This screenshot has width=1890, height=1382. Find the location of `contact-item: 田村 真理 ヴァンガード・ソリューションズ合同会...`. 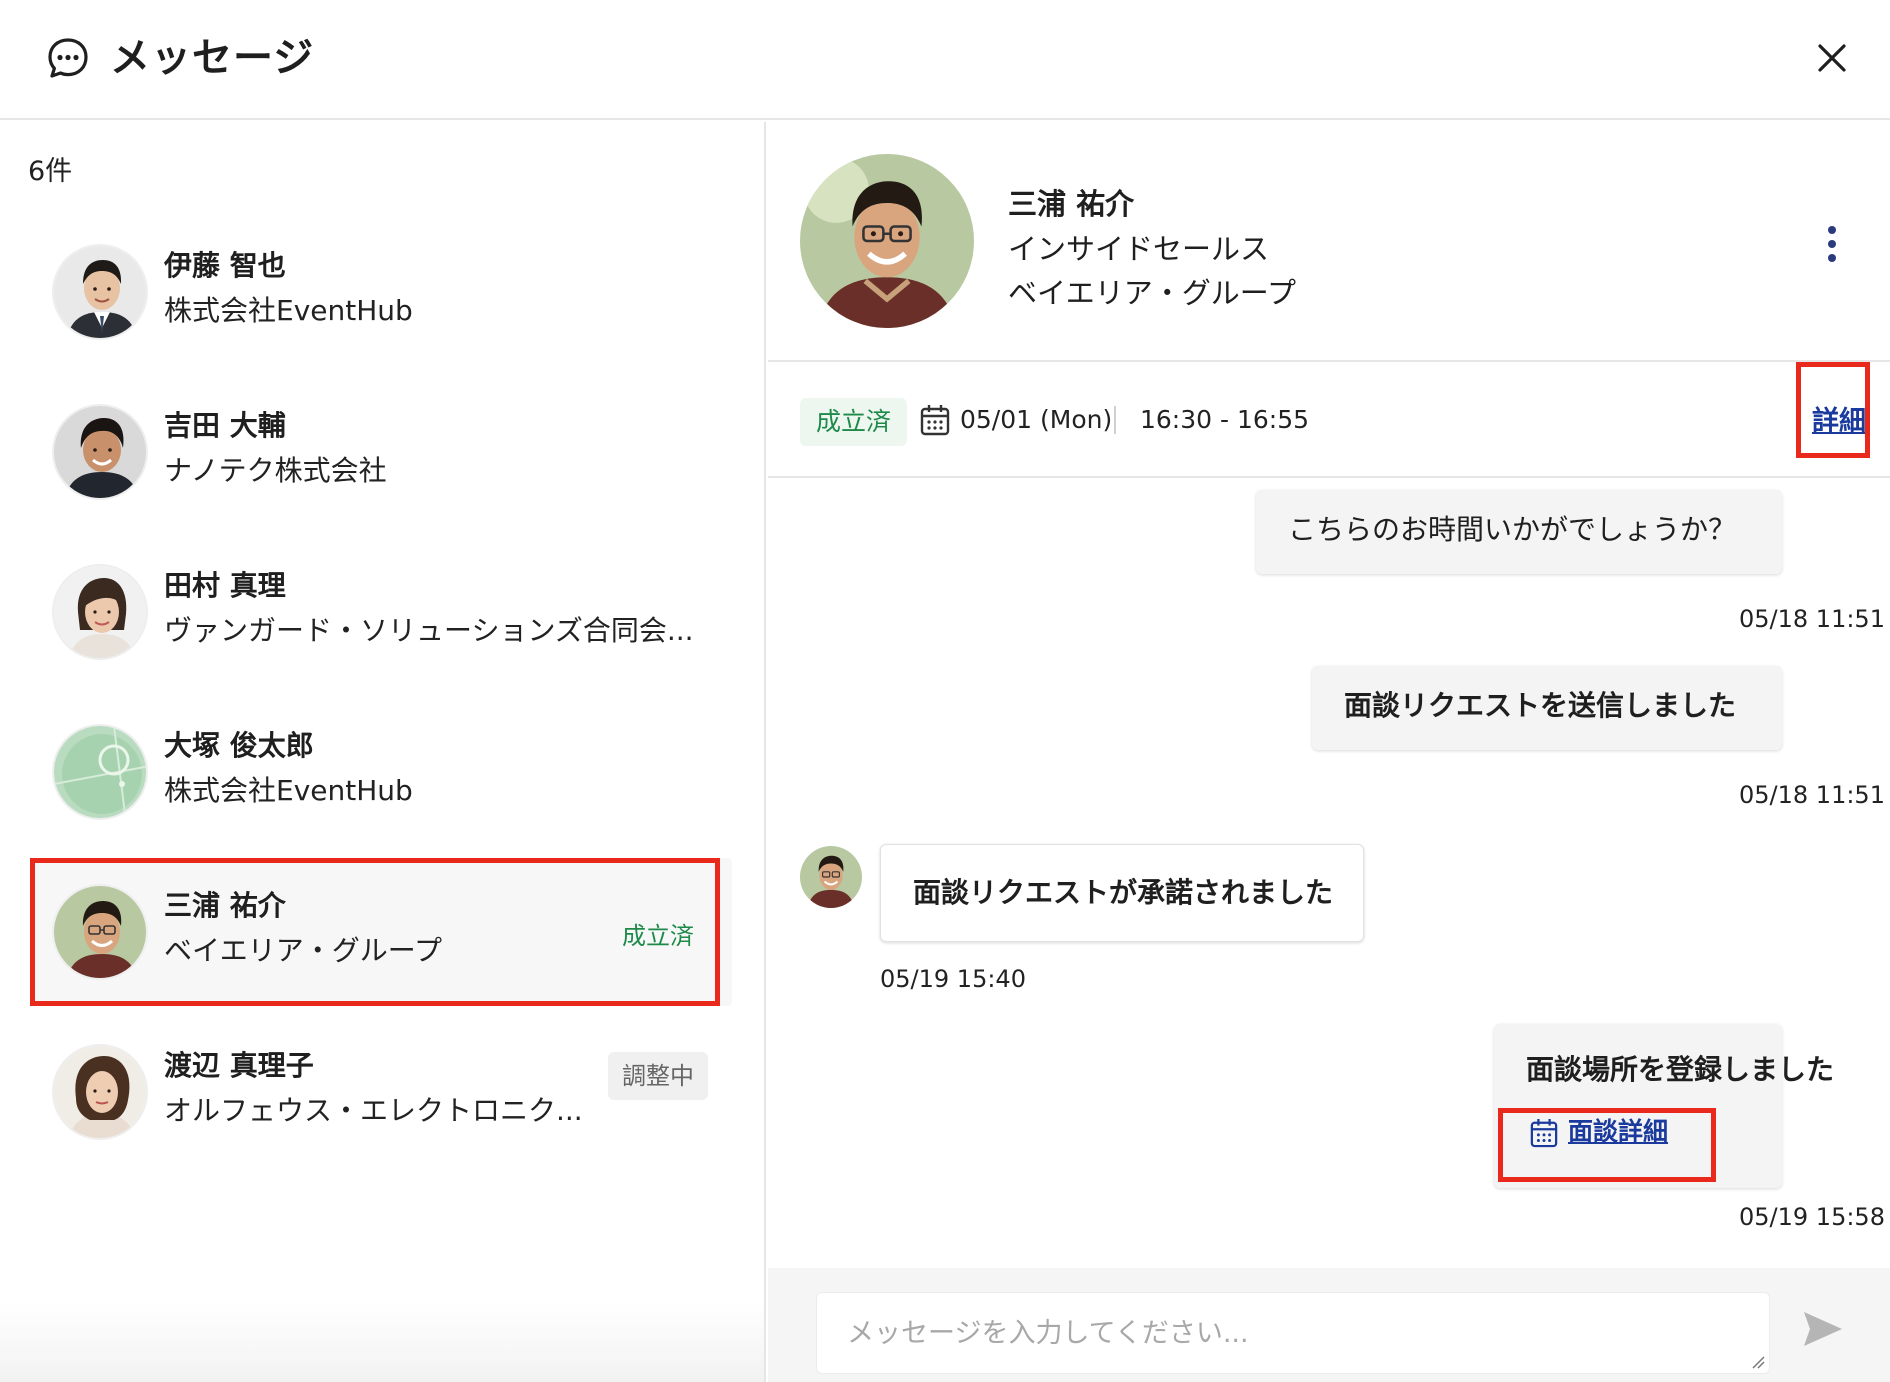

contact-item: 田村 真理 ヴァンガード・ソリューションズ合同会... is located at coordinates (382, 612).